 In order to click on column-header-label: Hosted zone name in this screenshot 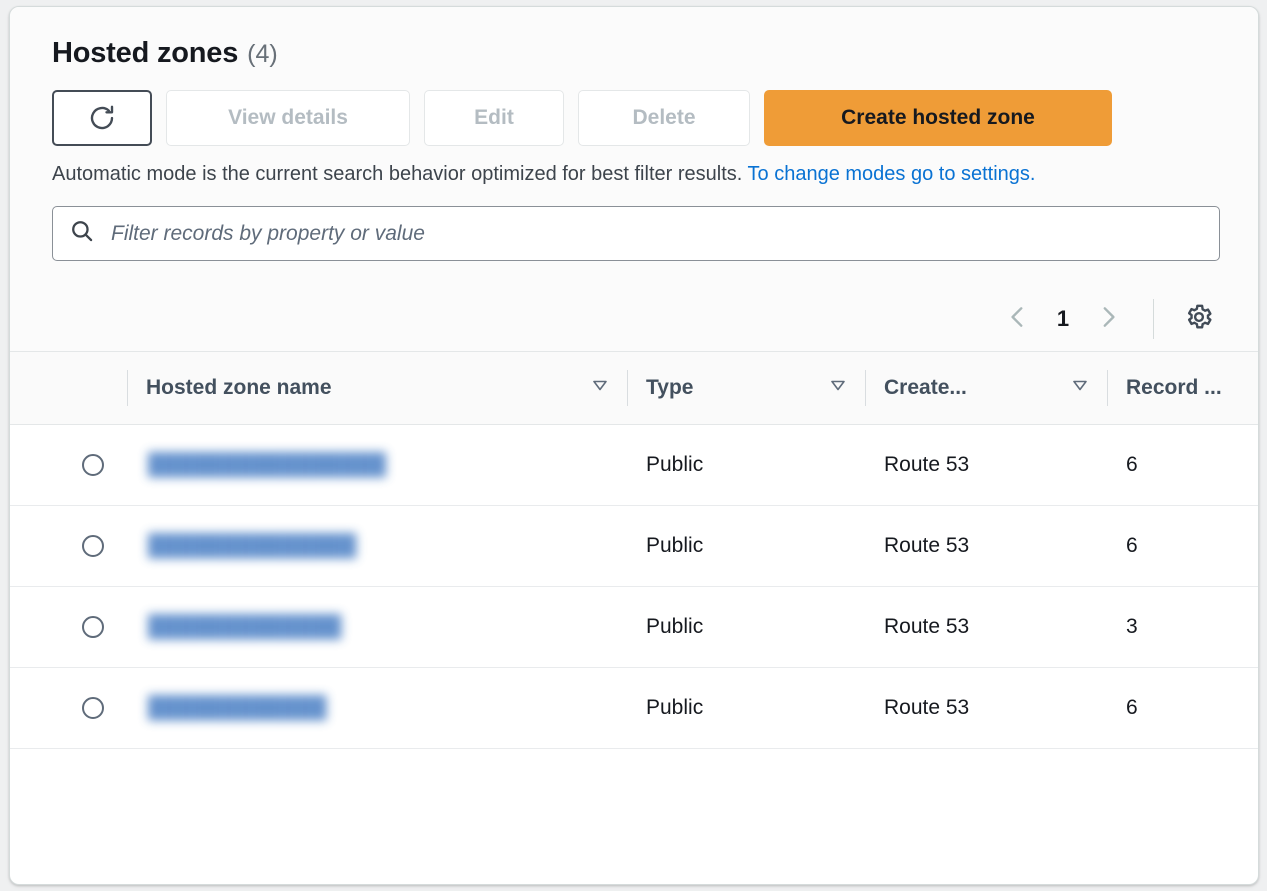, I will do `click(239, 387)`.